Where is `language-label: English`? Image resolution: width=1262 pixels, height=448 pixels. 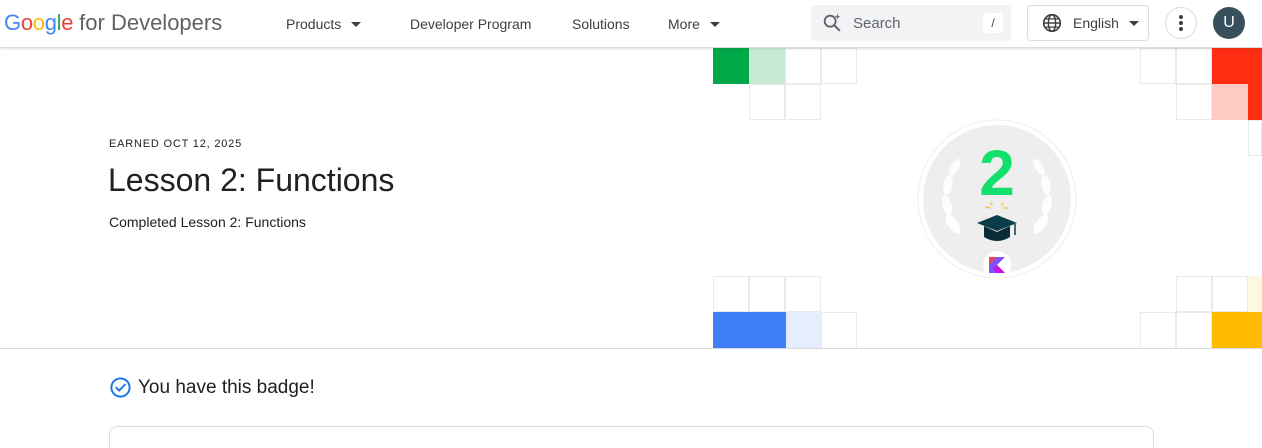 language-label: English is located at coordinates (1096, 23).